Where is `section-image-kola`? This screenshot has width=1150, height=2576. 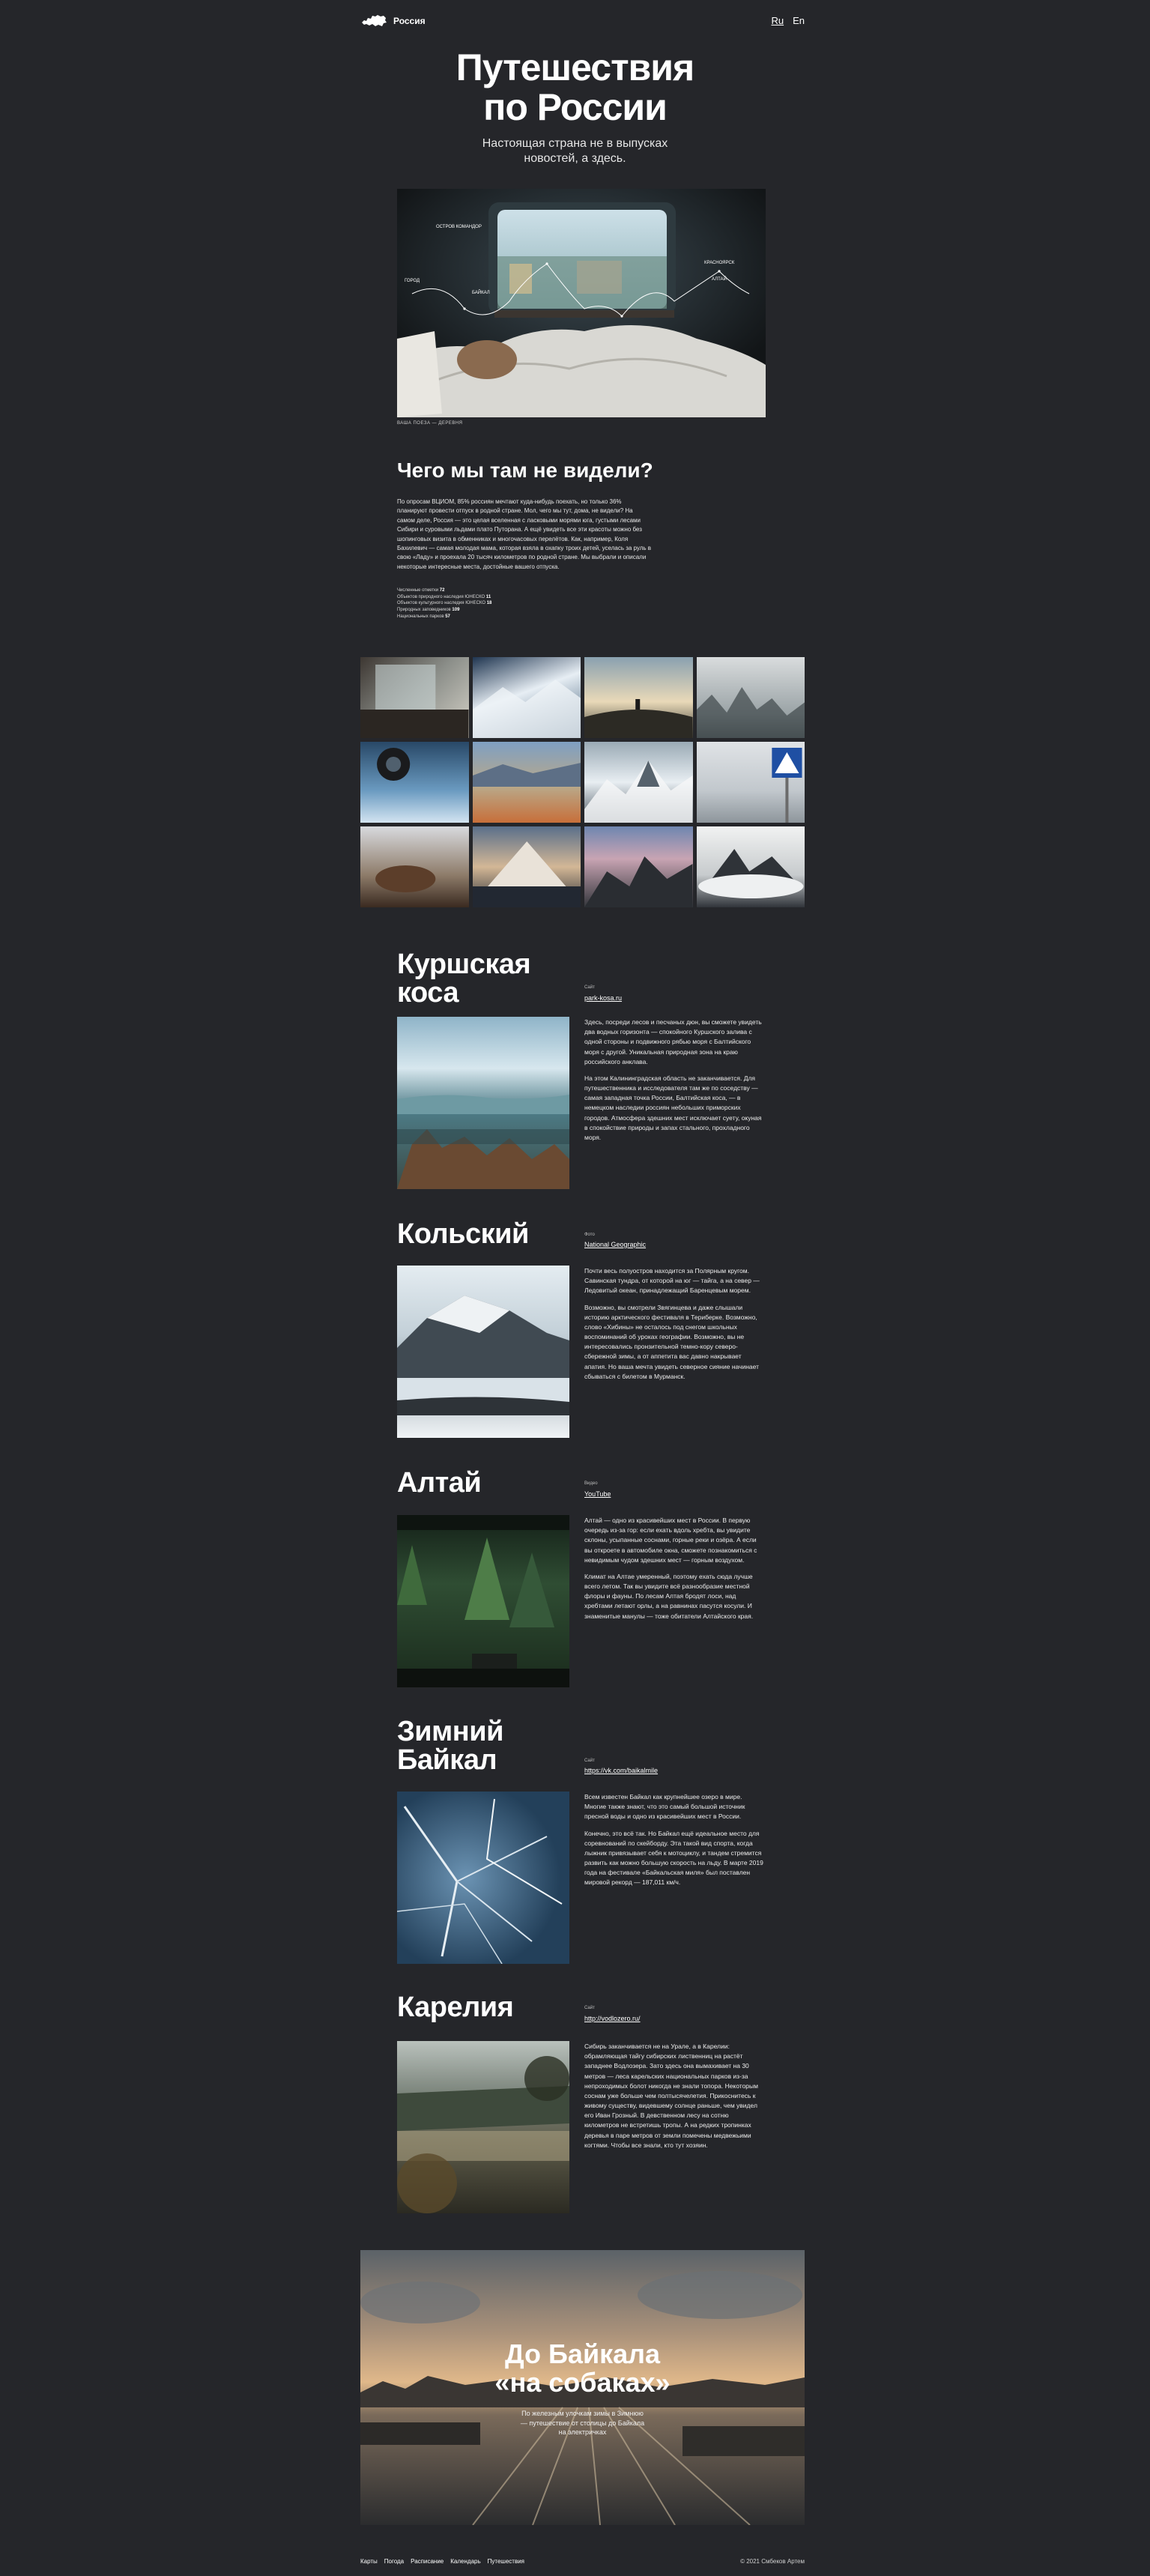
section-image-kola is located at coordinates (483, 1352).